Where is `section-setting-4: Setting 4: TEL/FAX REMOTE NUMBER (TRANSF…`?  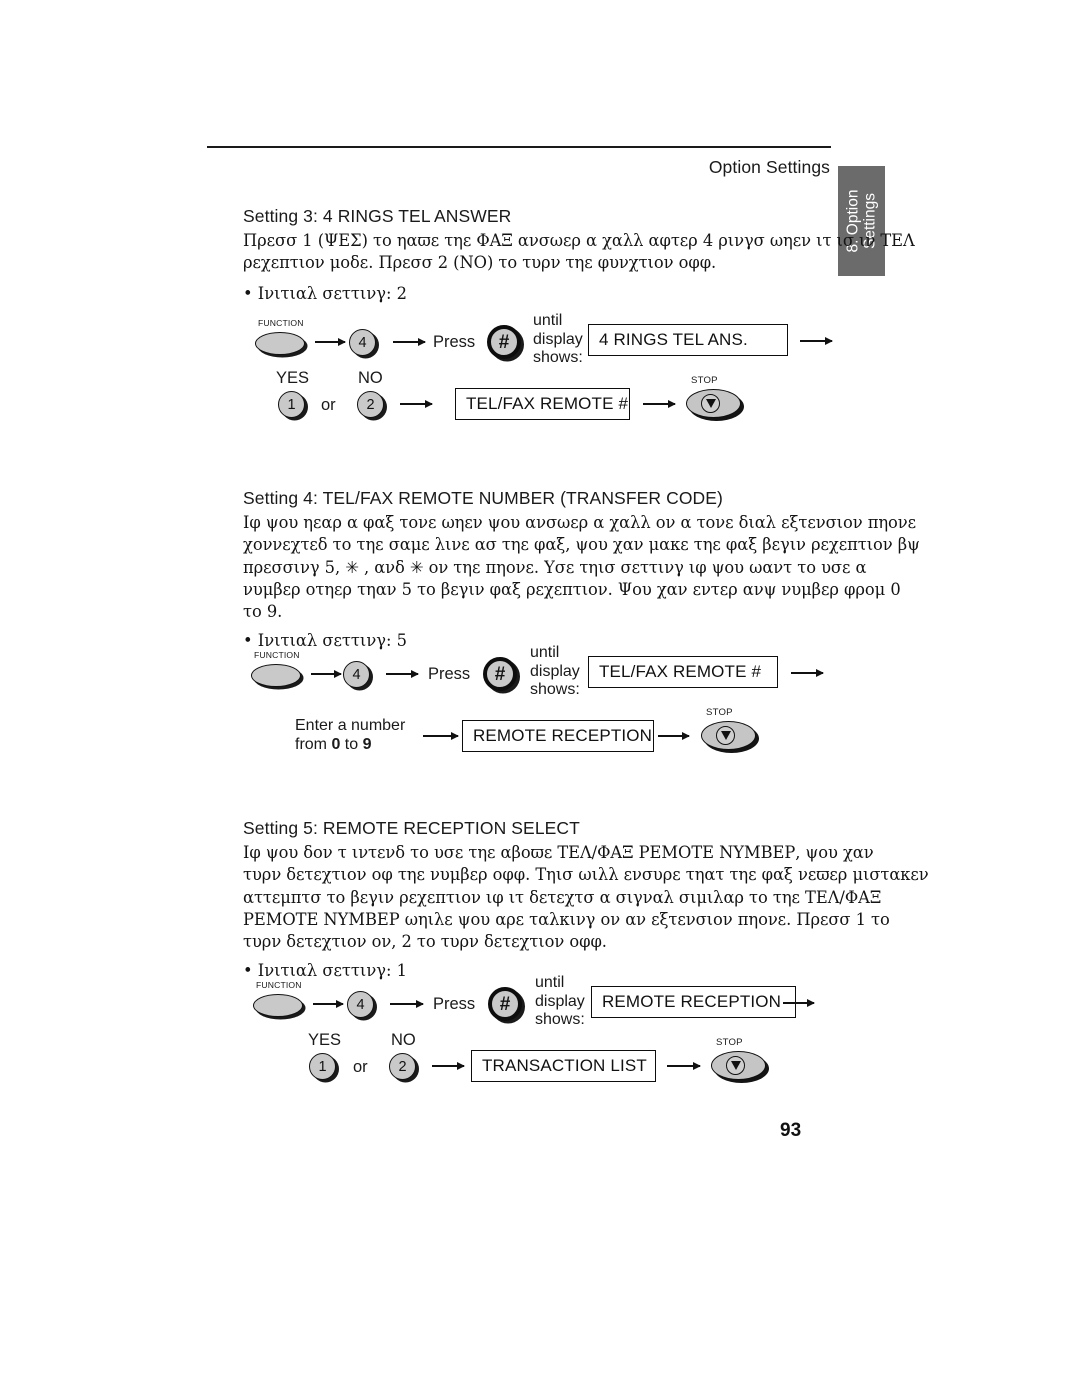
section-setting-4: Setting 4: TEL/FAX REMOTE NUMBER (TRANSF… is located at coordinates (581, 569).